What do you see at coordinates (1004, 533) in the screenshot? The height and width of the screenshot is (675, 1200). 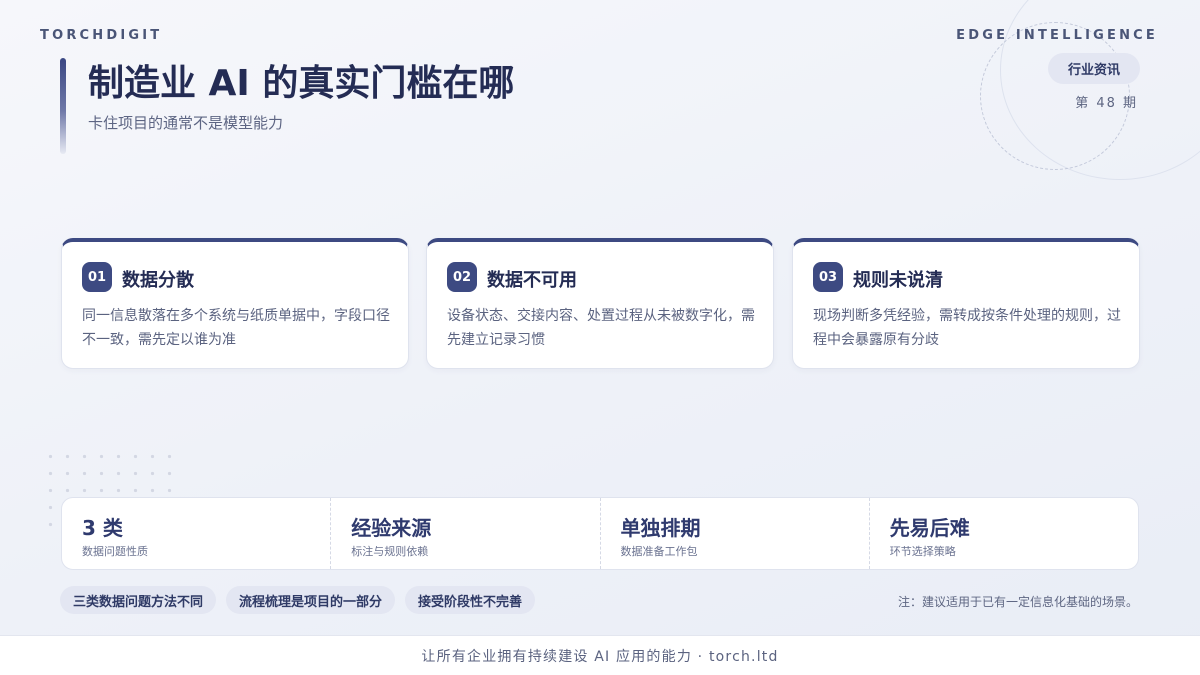 I see `stat-item: 先易后难 环节选择策略` at bounding box center [1004, 533].